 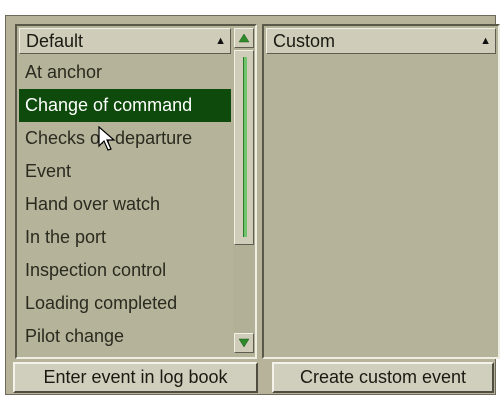 I want to click on custom-list-header-label: Custom, so click(x=304, y=41).